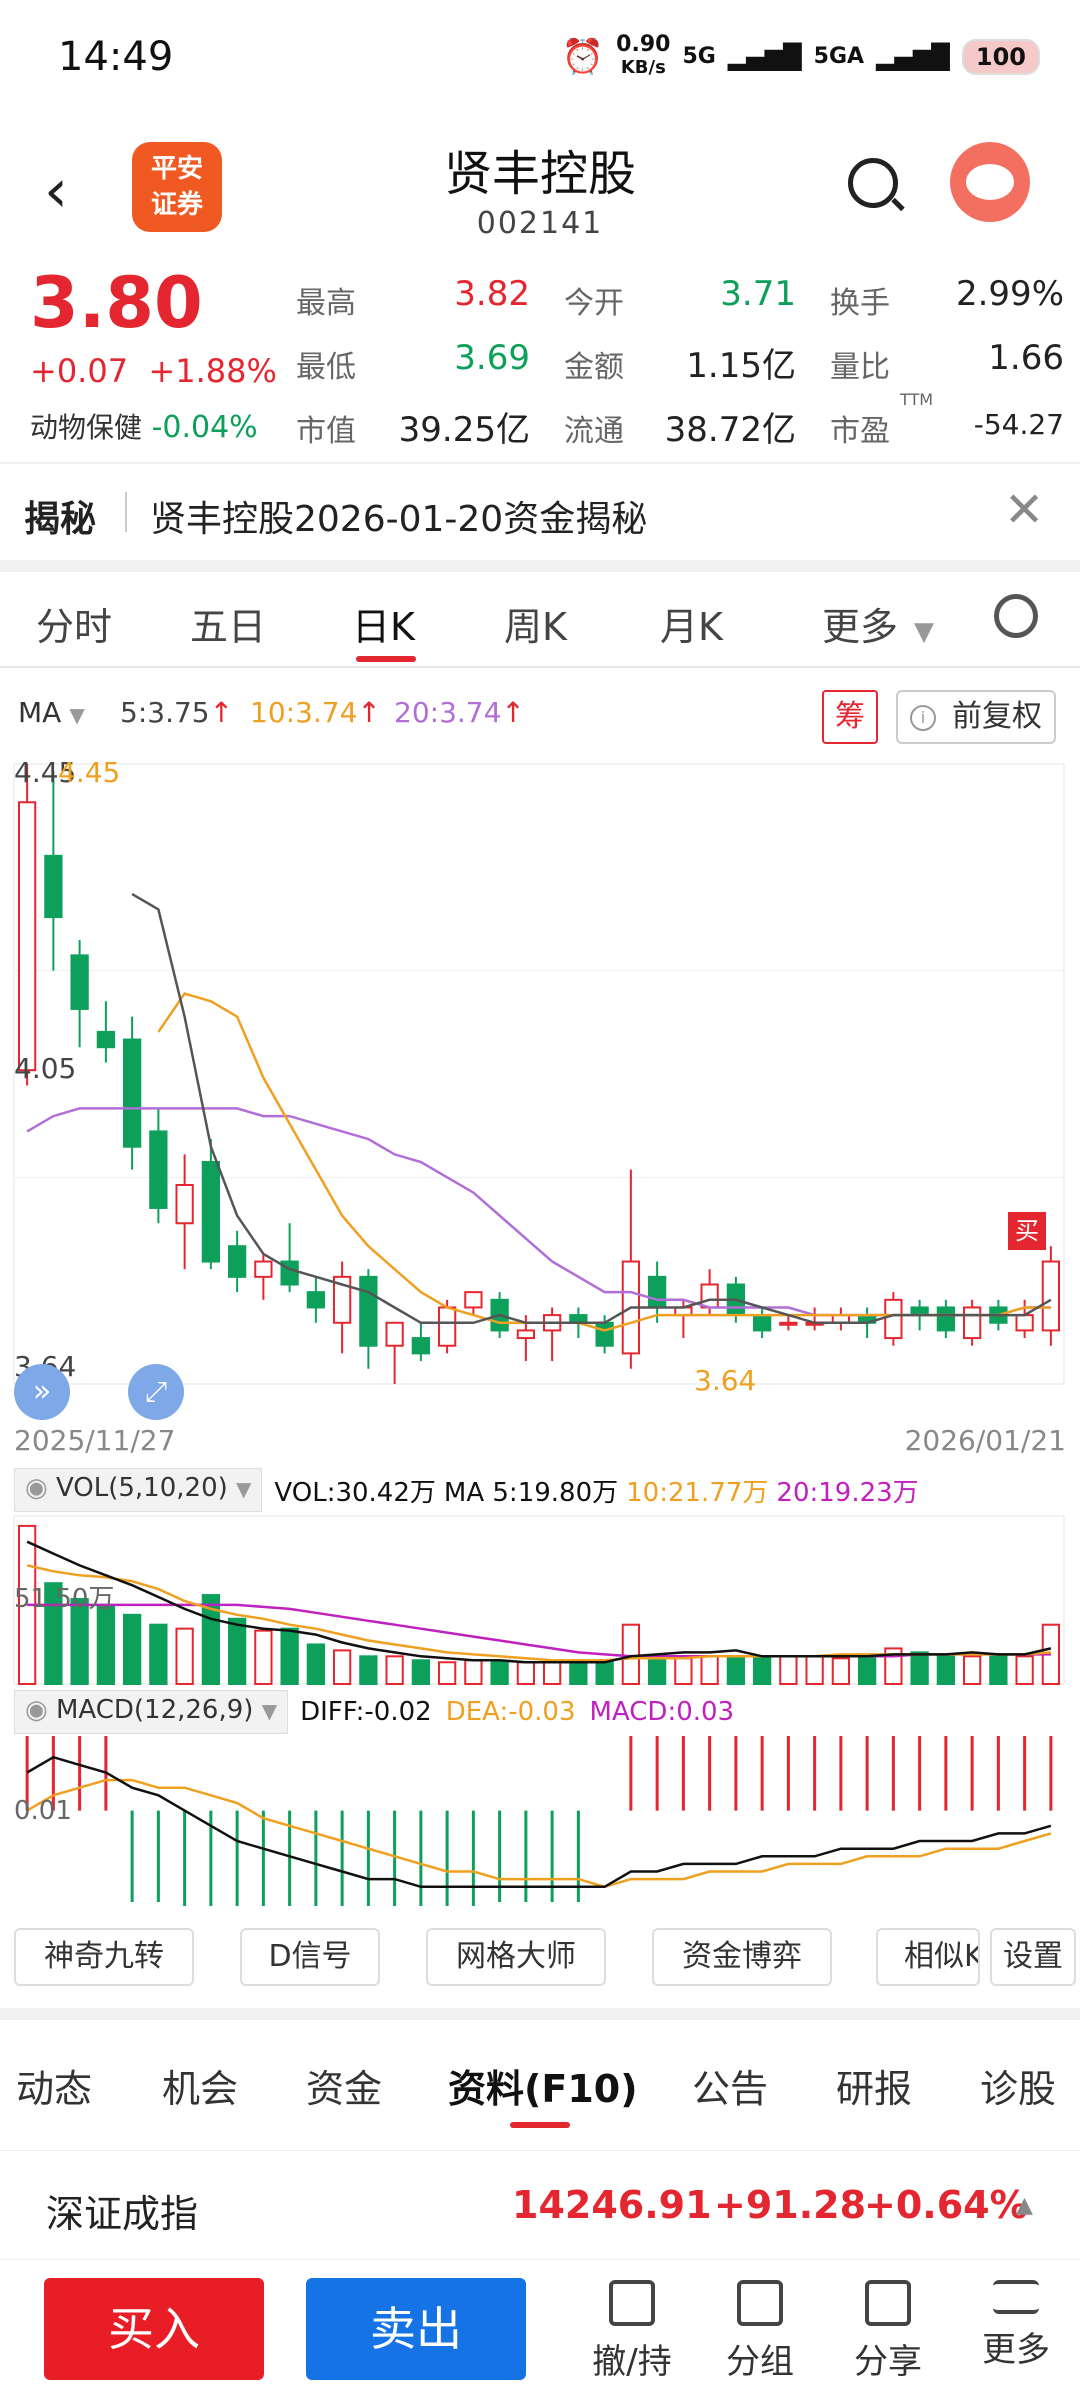 The width and height of the screenshot is (1080, 2400). I want to click on index-value: 14246.91, so click(612, 2205).